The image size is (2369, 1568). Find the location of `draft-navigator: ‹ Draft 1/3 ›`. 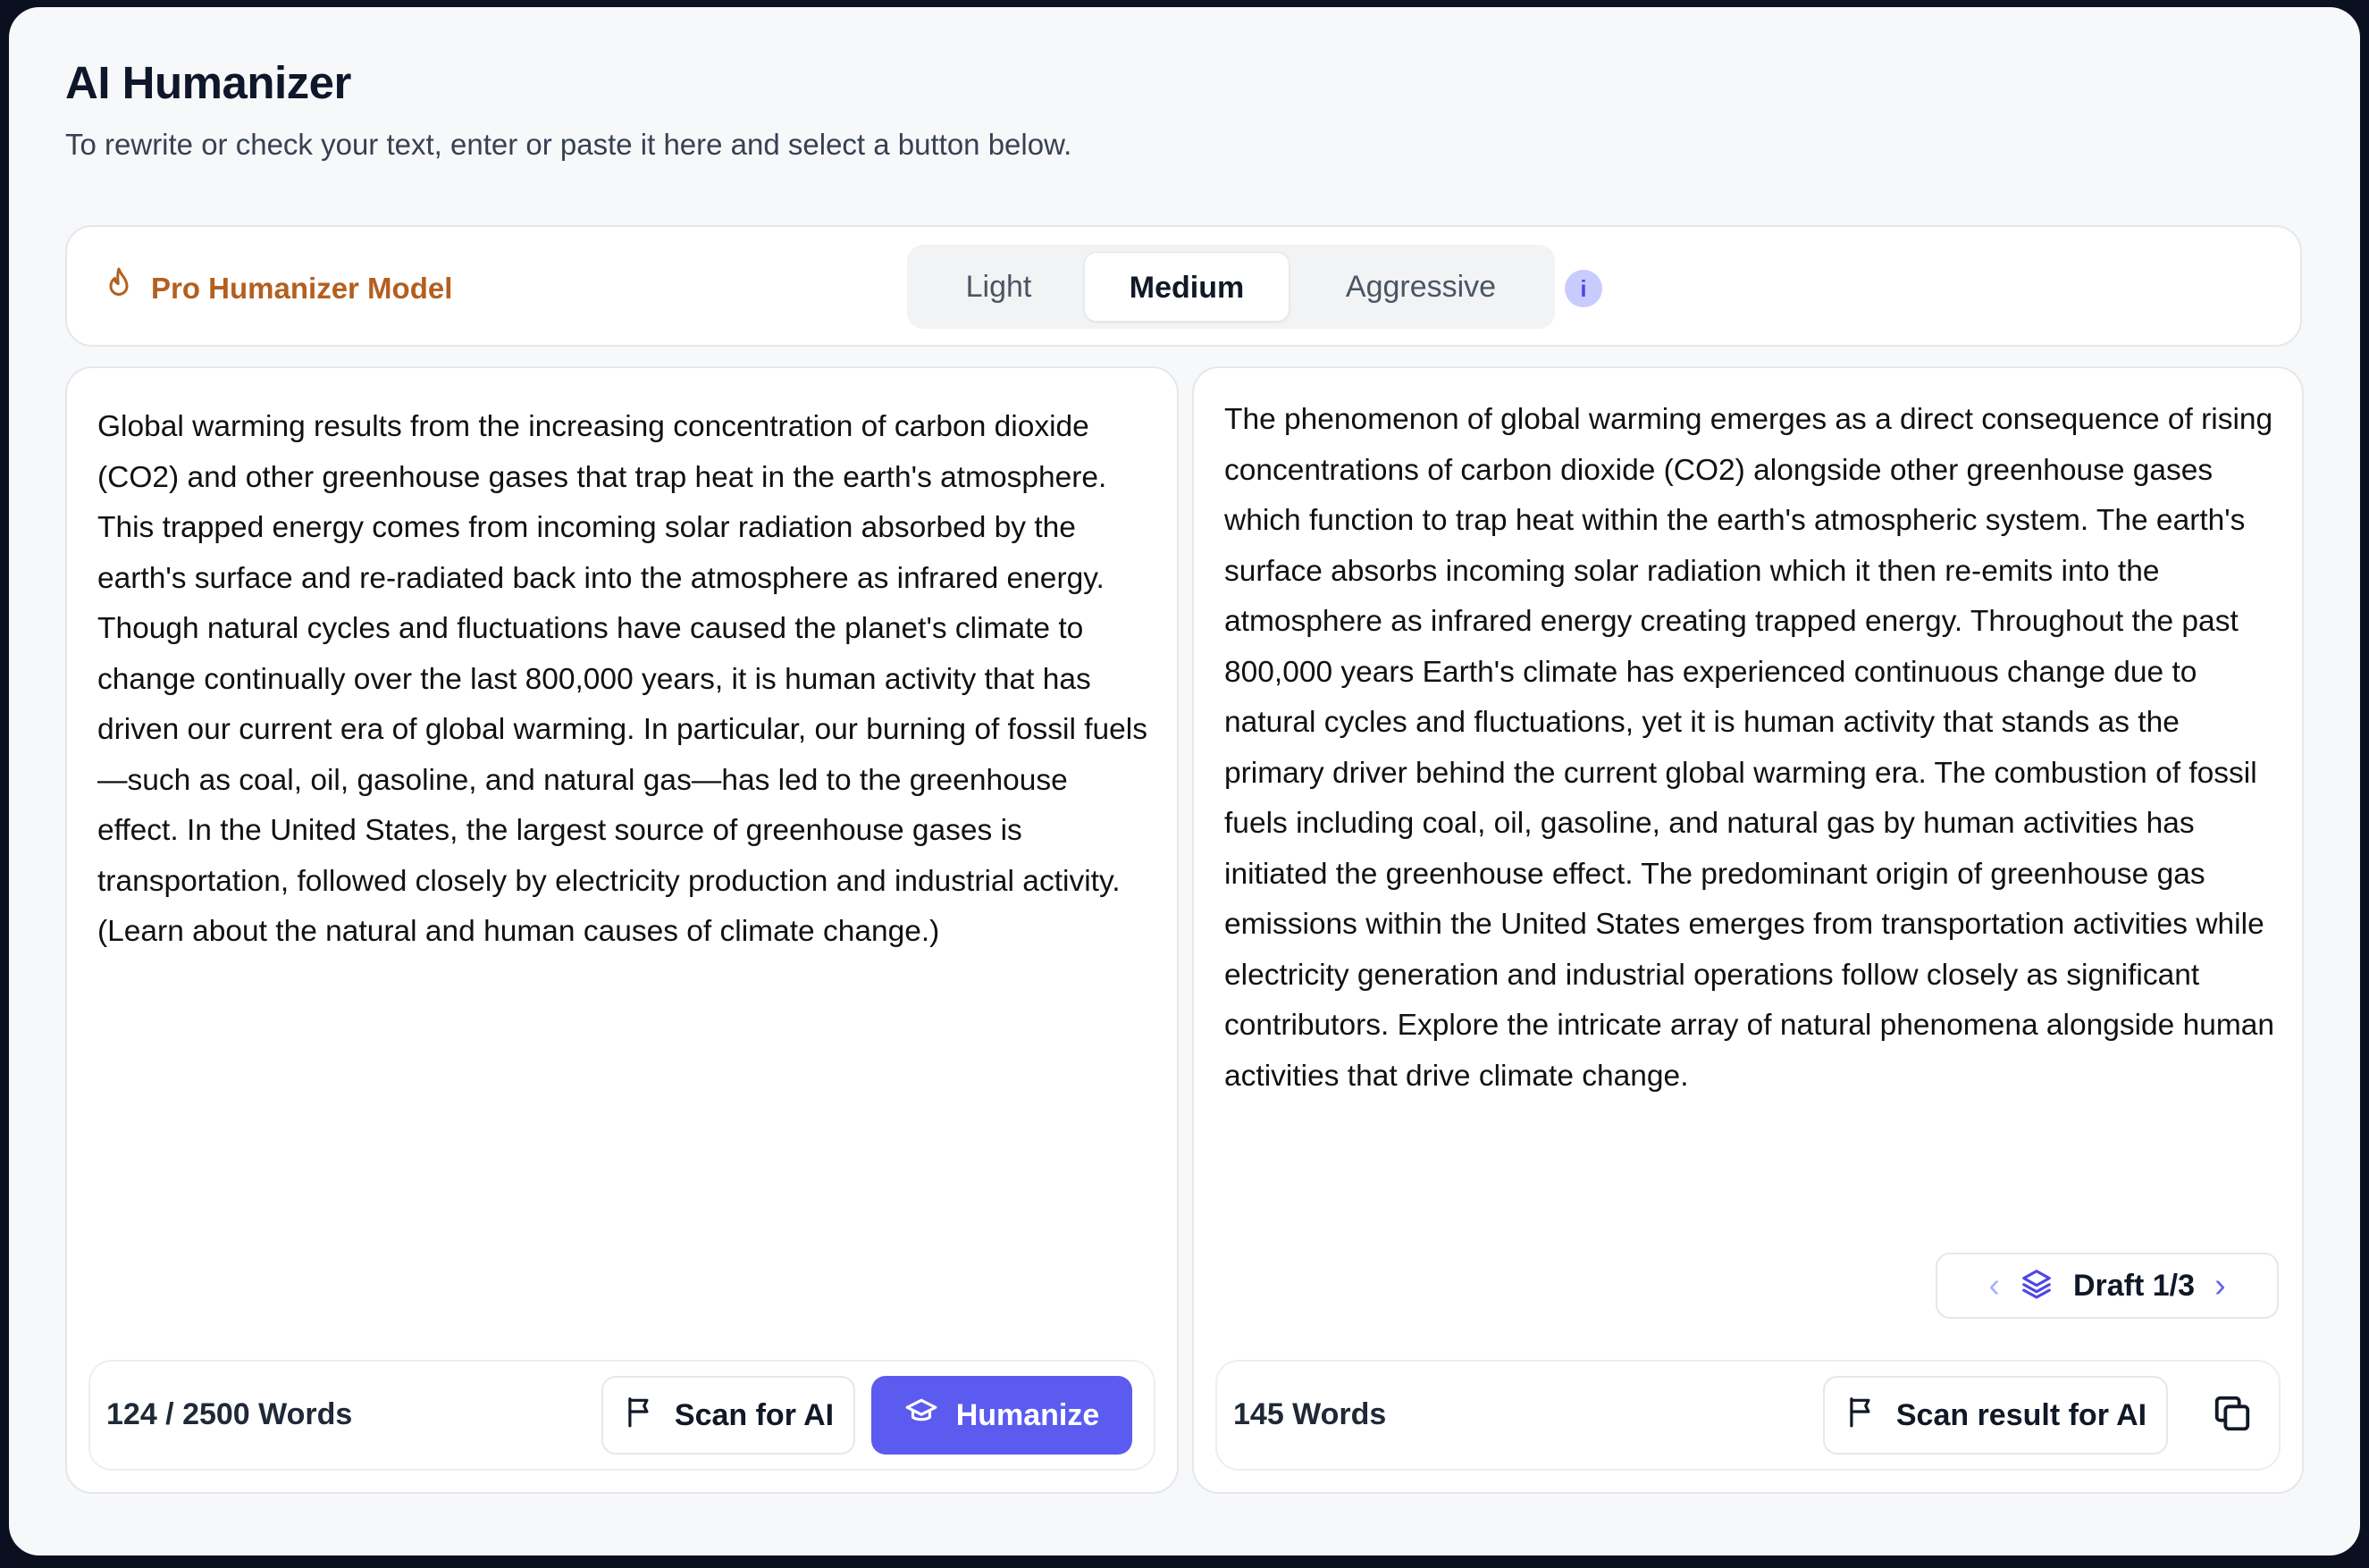

draft-navigator: ‹ Draft 1/3 › is located at coordinates (2107, 1286).